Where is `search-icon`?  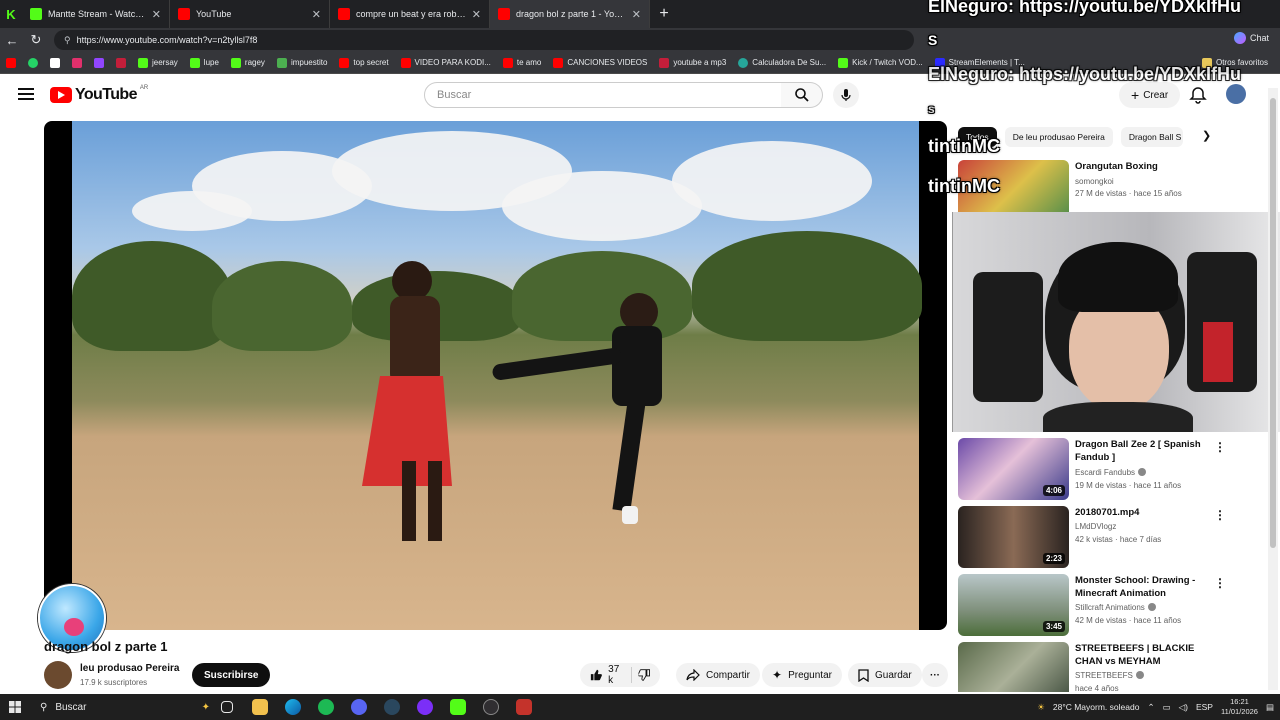
search-icon is located at coordinates (801, 95).